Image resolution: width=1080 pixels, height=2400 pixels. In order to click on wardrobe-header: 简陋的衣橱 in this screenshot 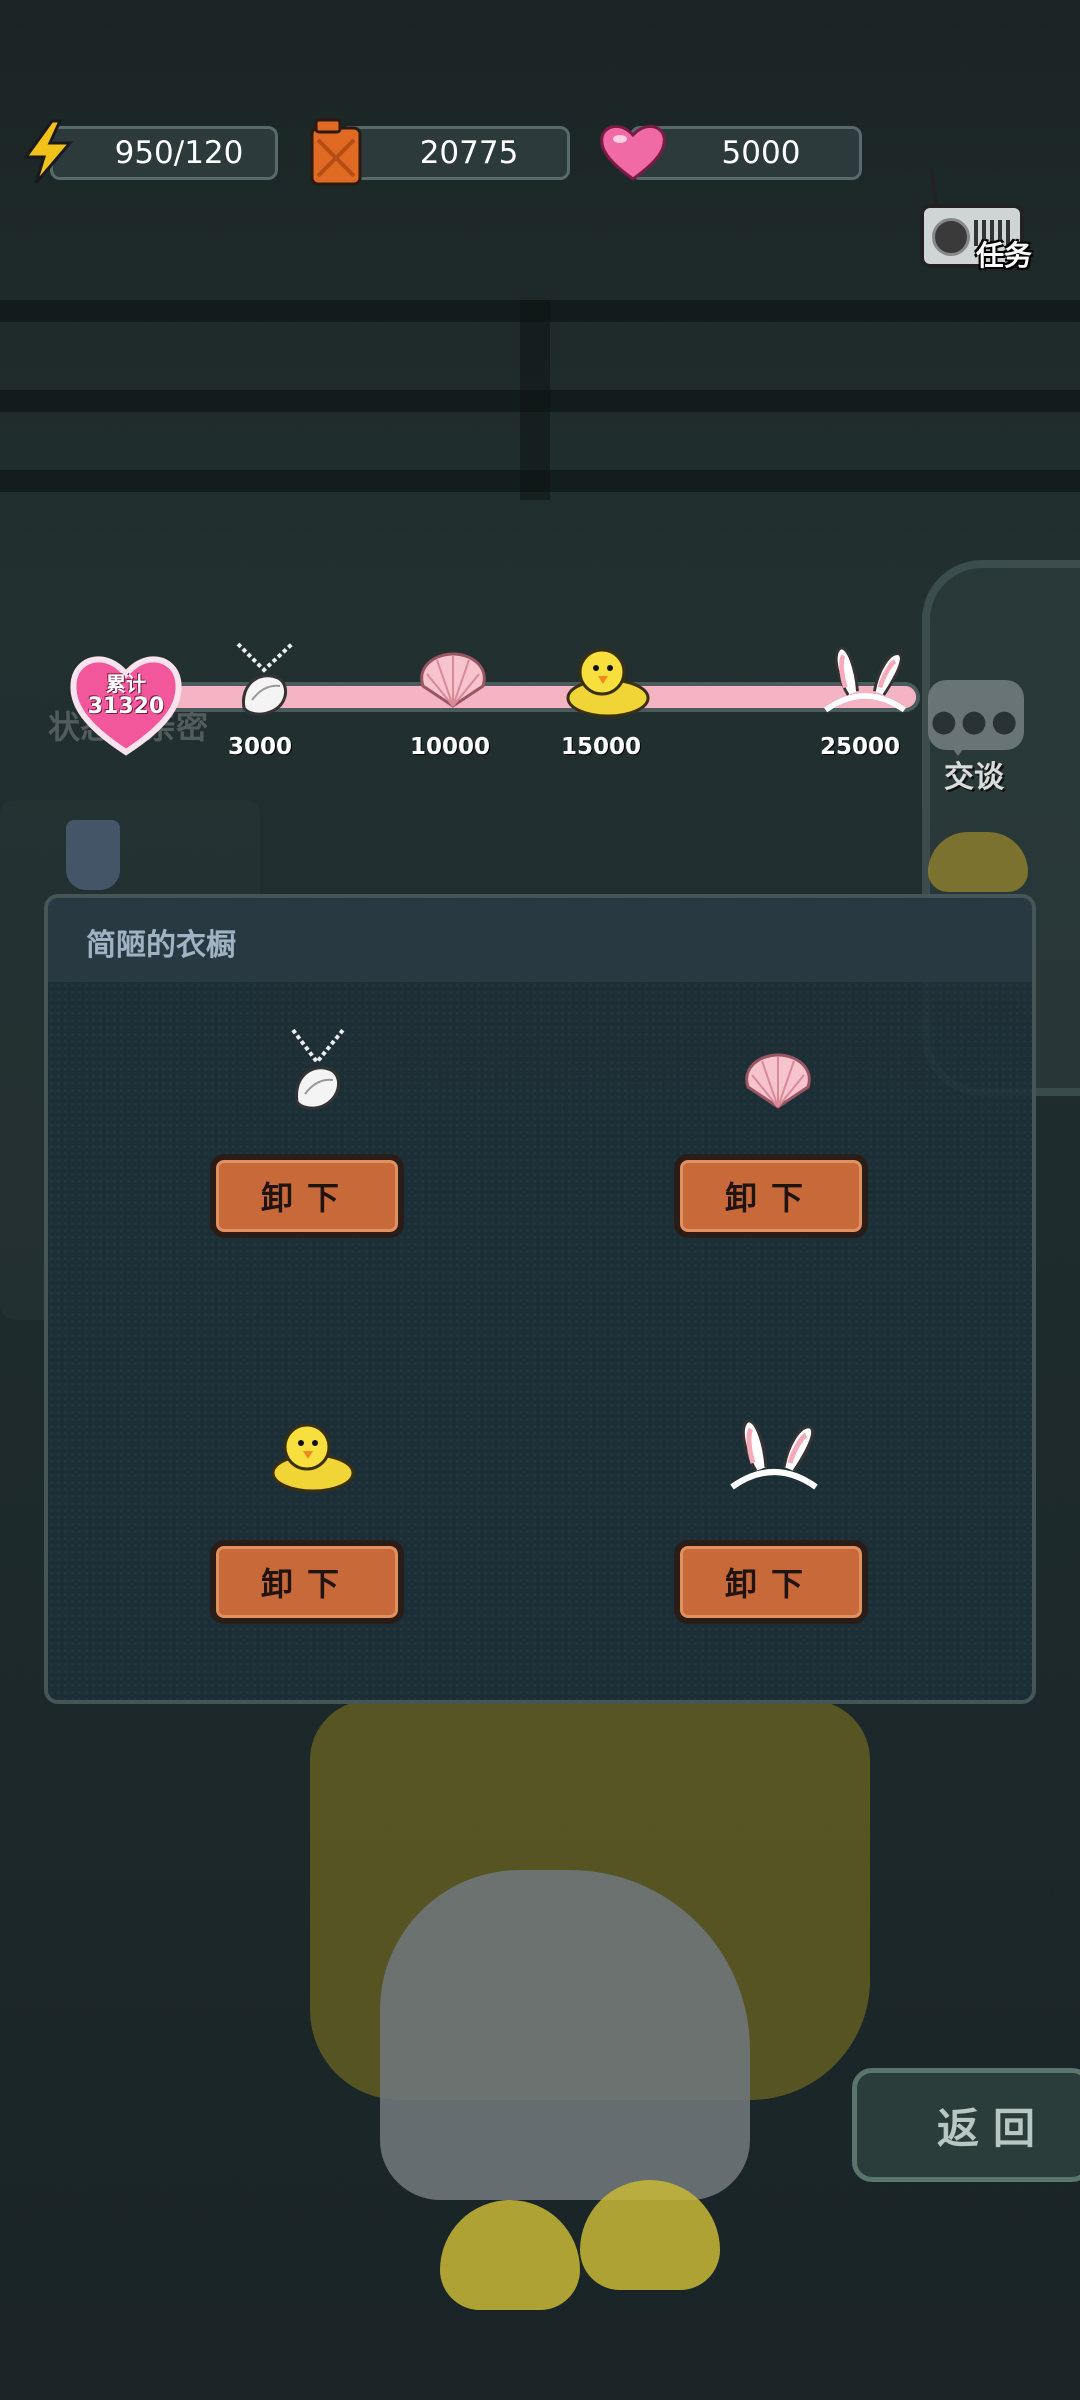, I will do `click(540, 940)`.